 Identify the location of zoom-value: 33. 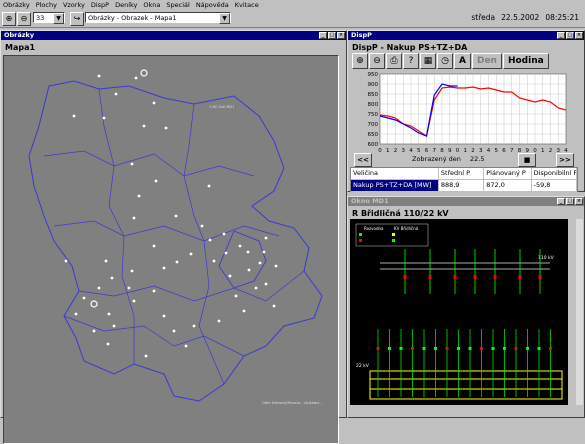
(40, 18).